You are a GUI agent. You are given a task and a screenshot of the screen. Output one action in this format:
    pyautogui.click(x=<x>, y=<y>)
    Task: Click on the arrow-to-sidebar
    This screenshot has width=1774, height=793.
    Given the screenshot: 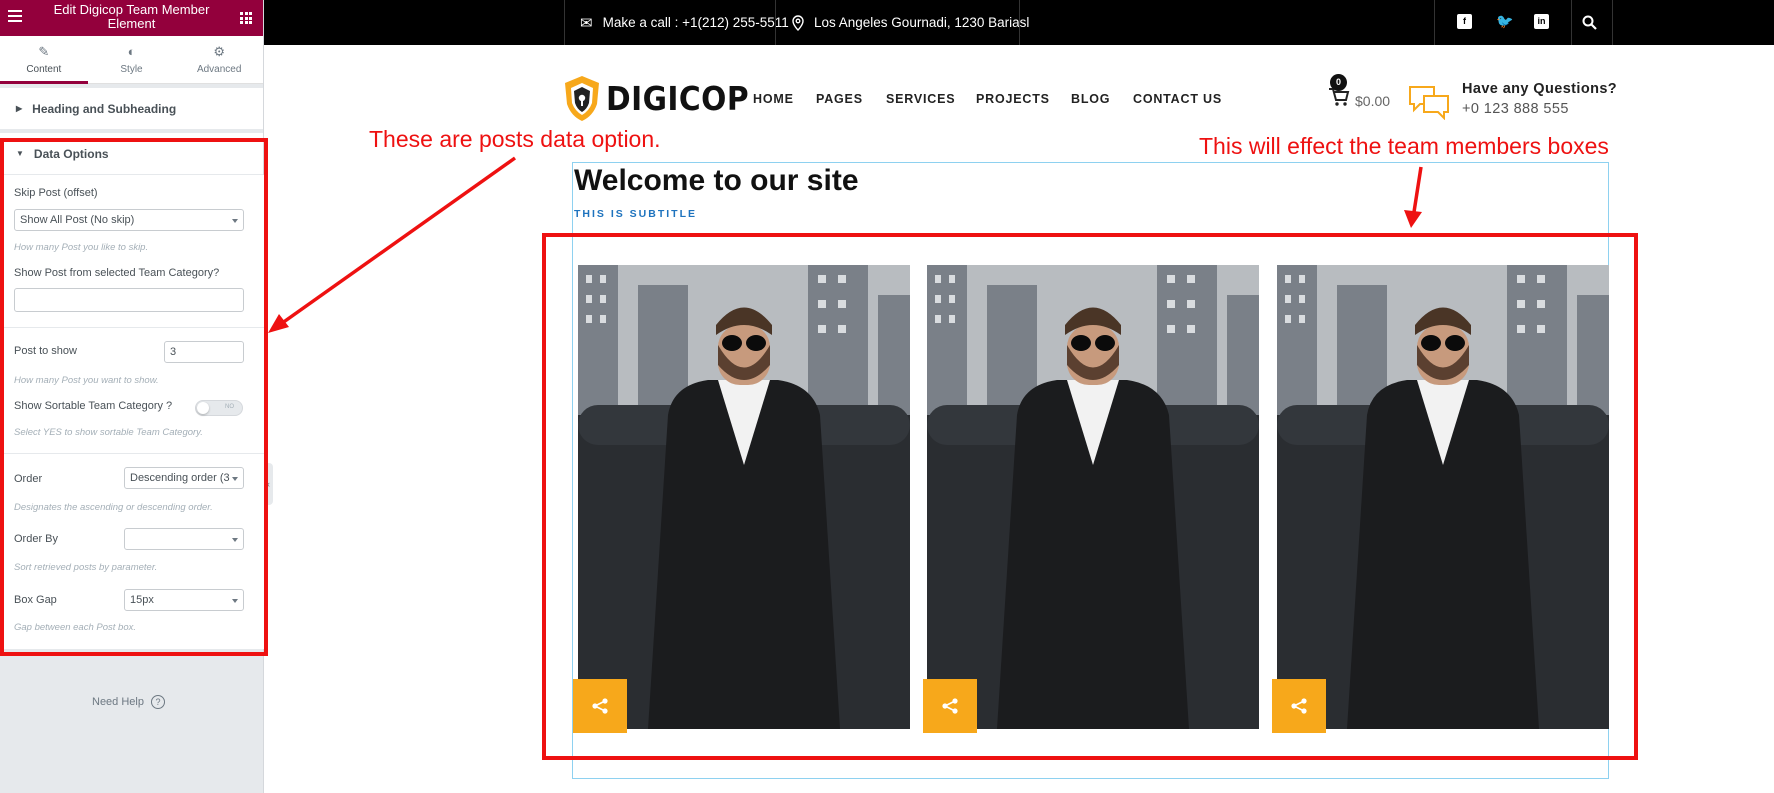 What is the action you would take?
    pyautogui.click(x=396, y=242)
    